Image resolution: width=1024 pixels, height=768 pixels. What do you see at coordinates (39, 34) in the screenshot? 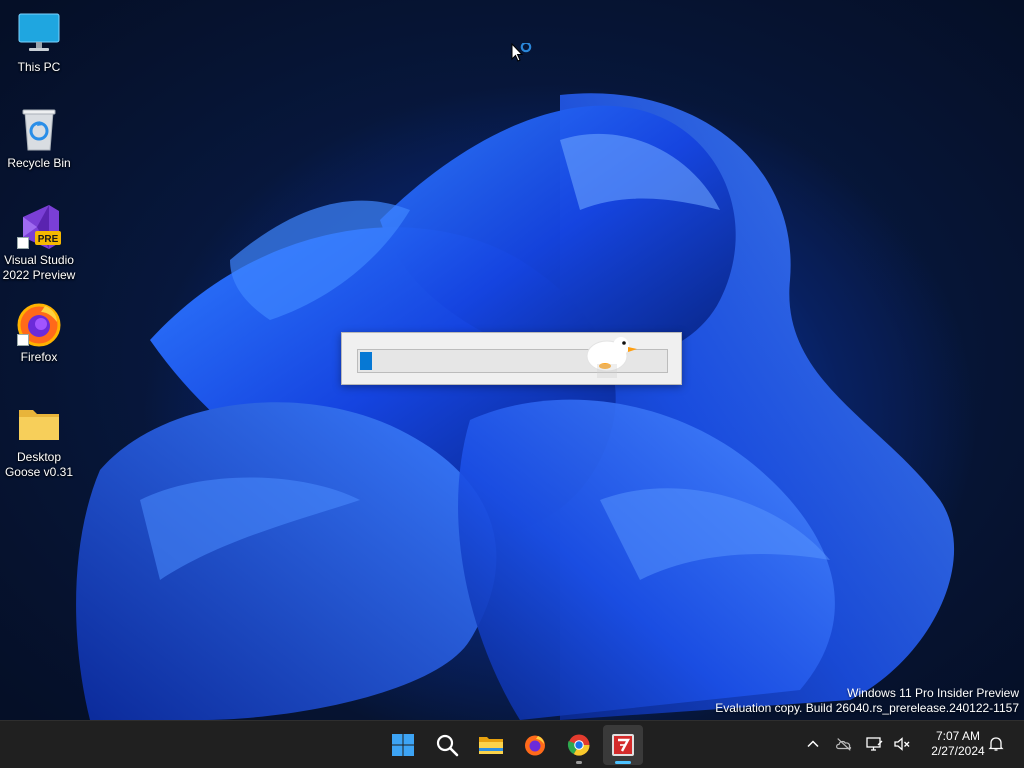
I see `monitor-icon` at bounding box center [39, 34].